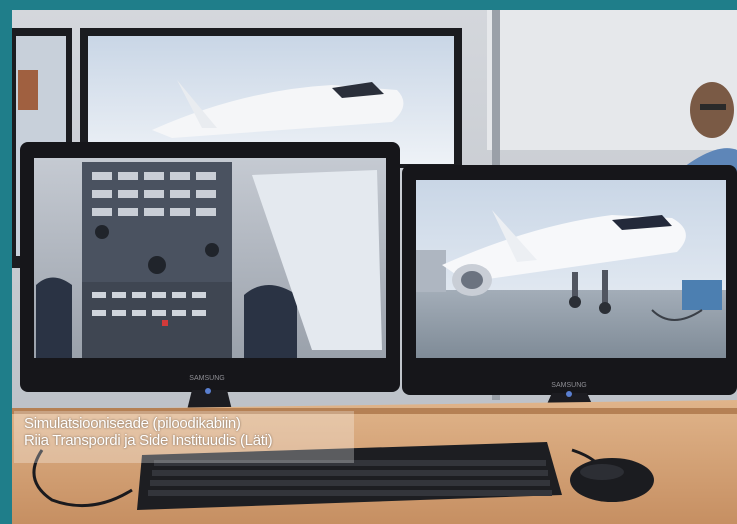 The height and width of the screenshot is (524, 737). I want to click on power-light-left, so click(208, 391).